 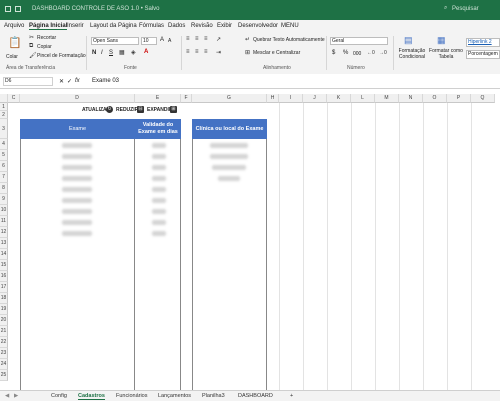 What do you see at coordinates (229, 129) in the screenshot?
I see `header-clinica: Clínica ou local do Exame` at bounding box center [229, 129].